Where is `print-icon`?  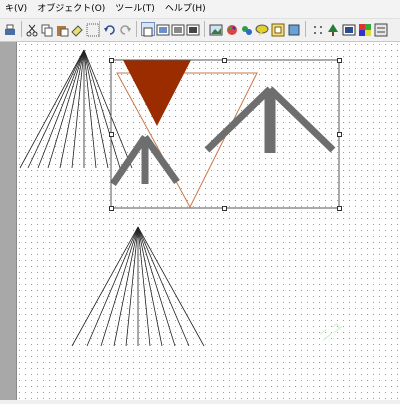 print-icon is located at coordinates (10, 29).